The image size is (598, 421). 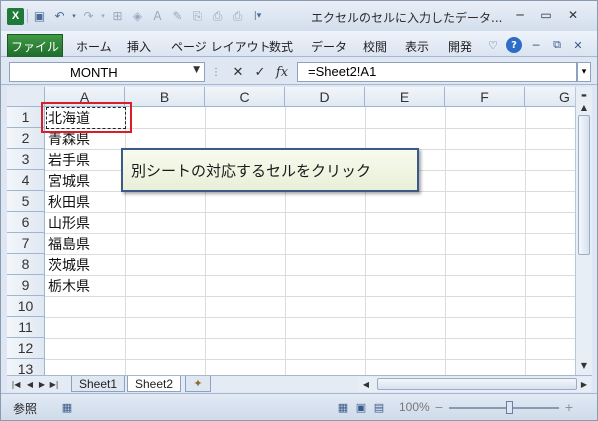 What do you see at coordinates (69, 180) in the screenshot?
I see `cell-a4: 宮城県` at bounding box center [69, 180].